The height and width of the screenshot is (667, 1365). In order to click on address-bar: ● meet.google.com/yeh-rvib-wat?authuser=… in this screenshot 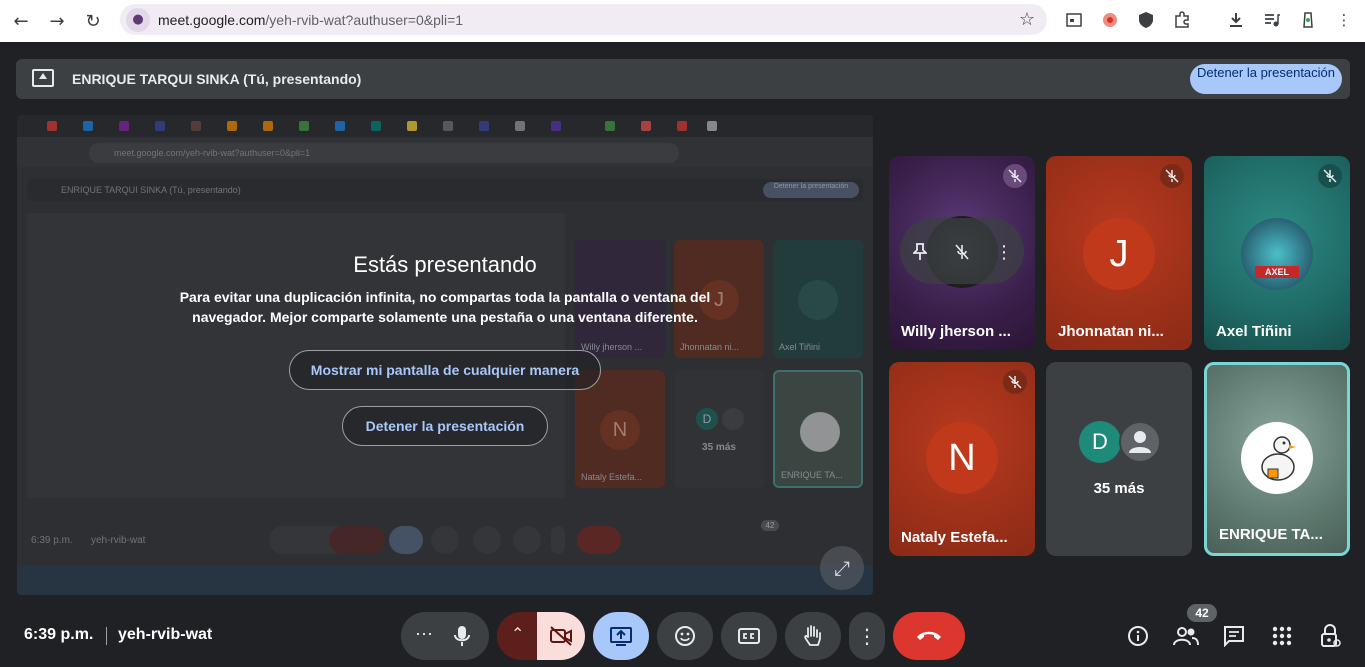, I will do `click(583, 19)`.